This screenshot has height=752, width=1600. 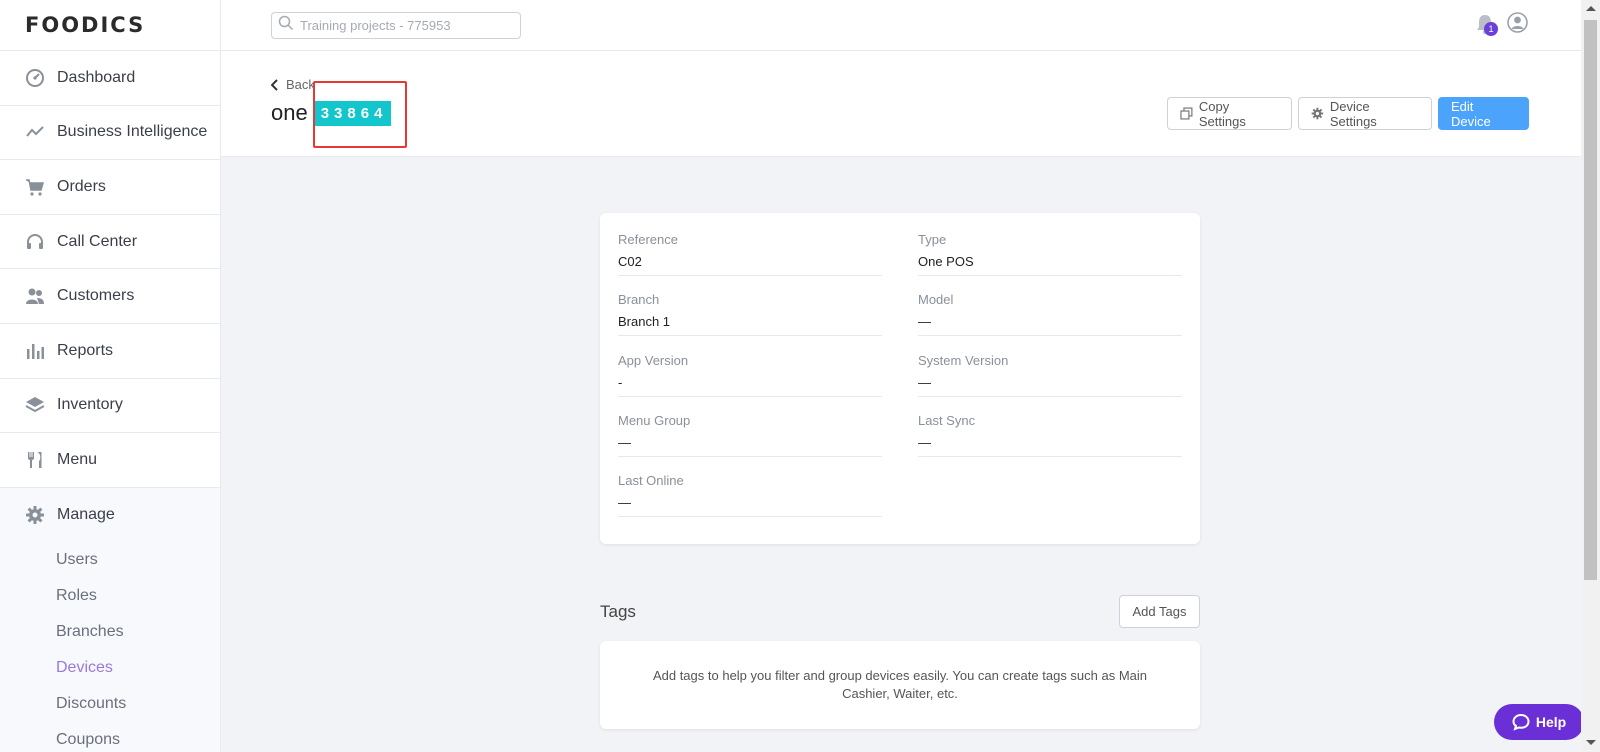 I want to click on sidebar-subitem-discounts: Discounts, so click(x=110, y=704).